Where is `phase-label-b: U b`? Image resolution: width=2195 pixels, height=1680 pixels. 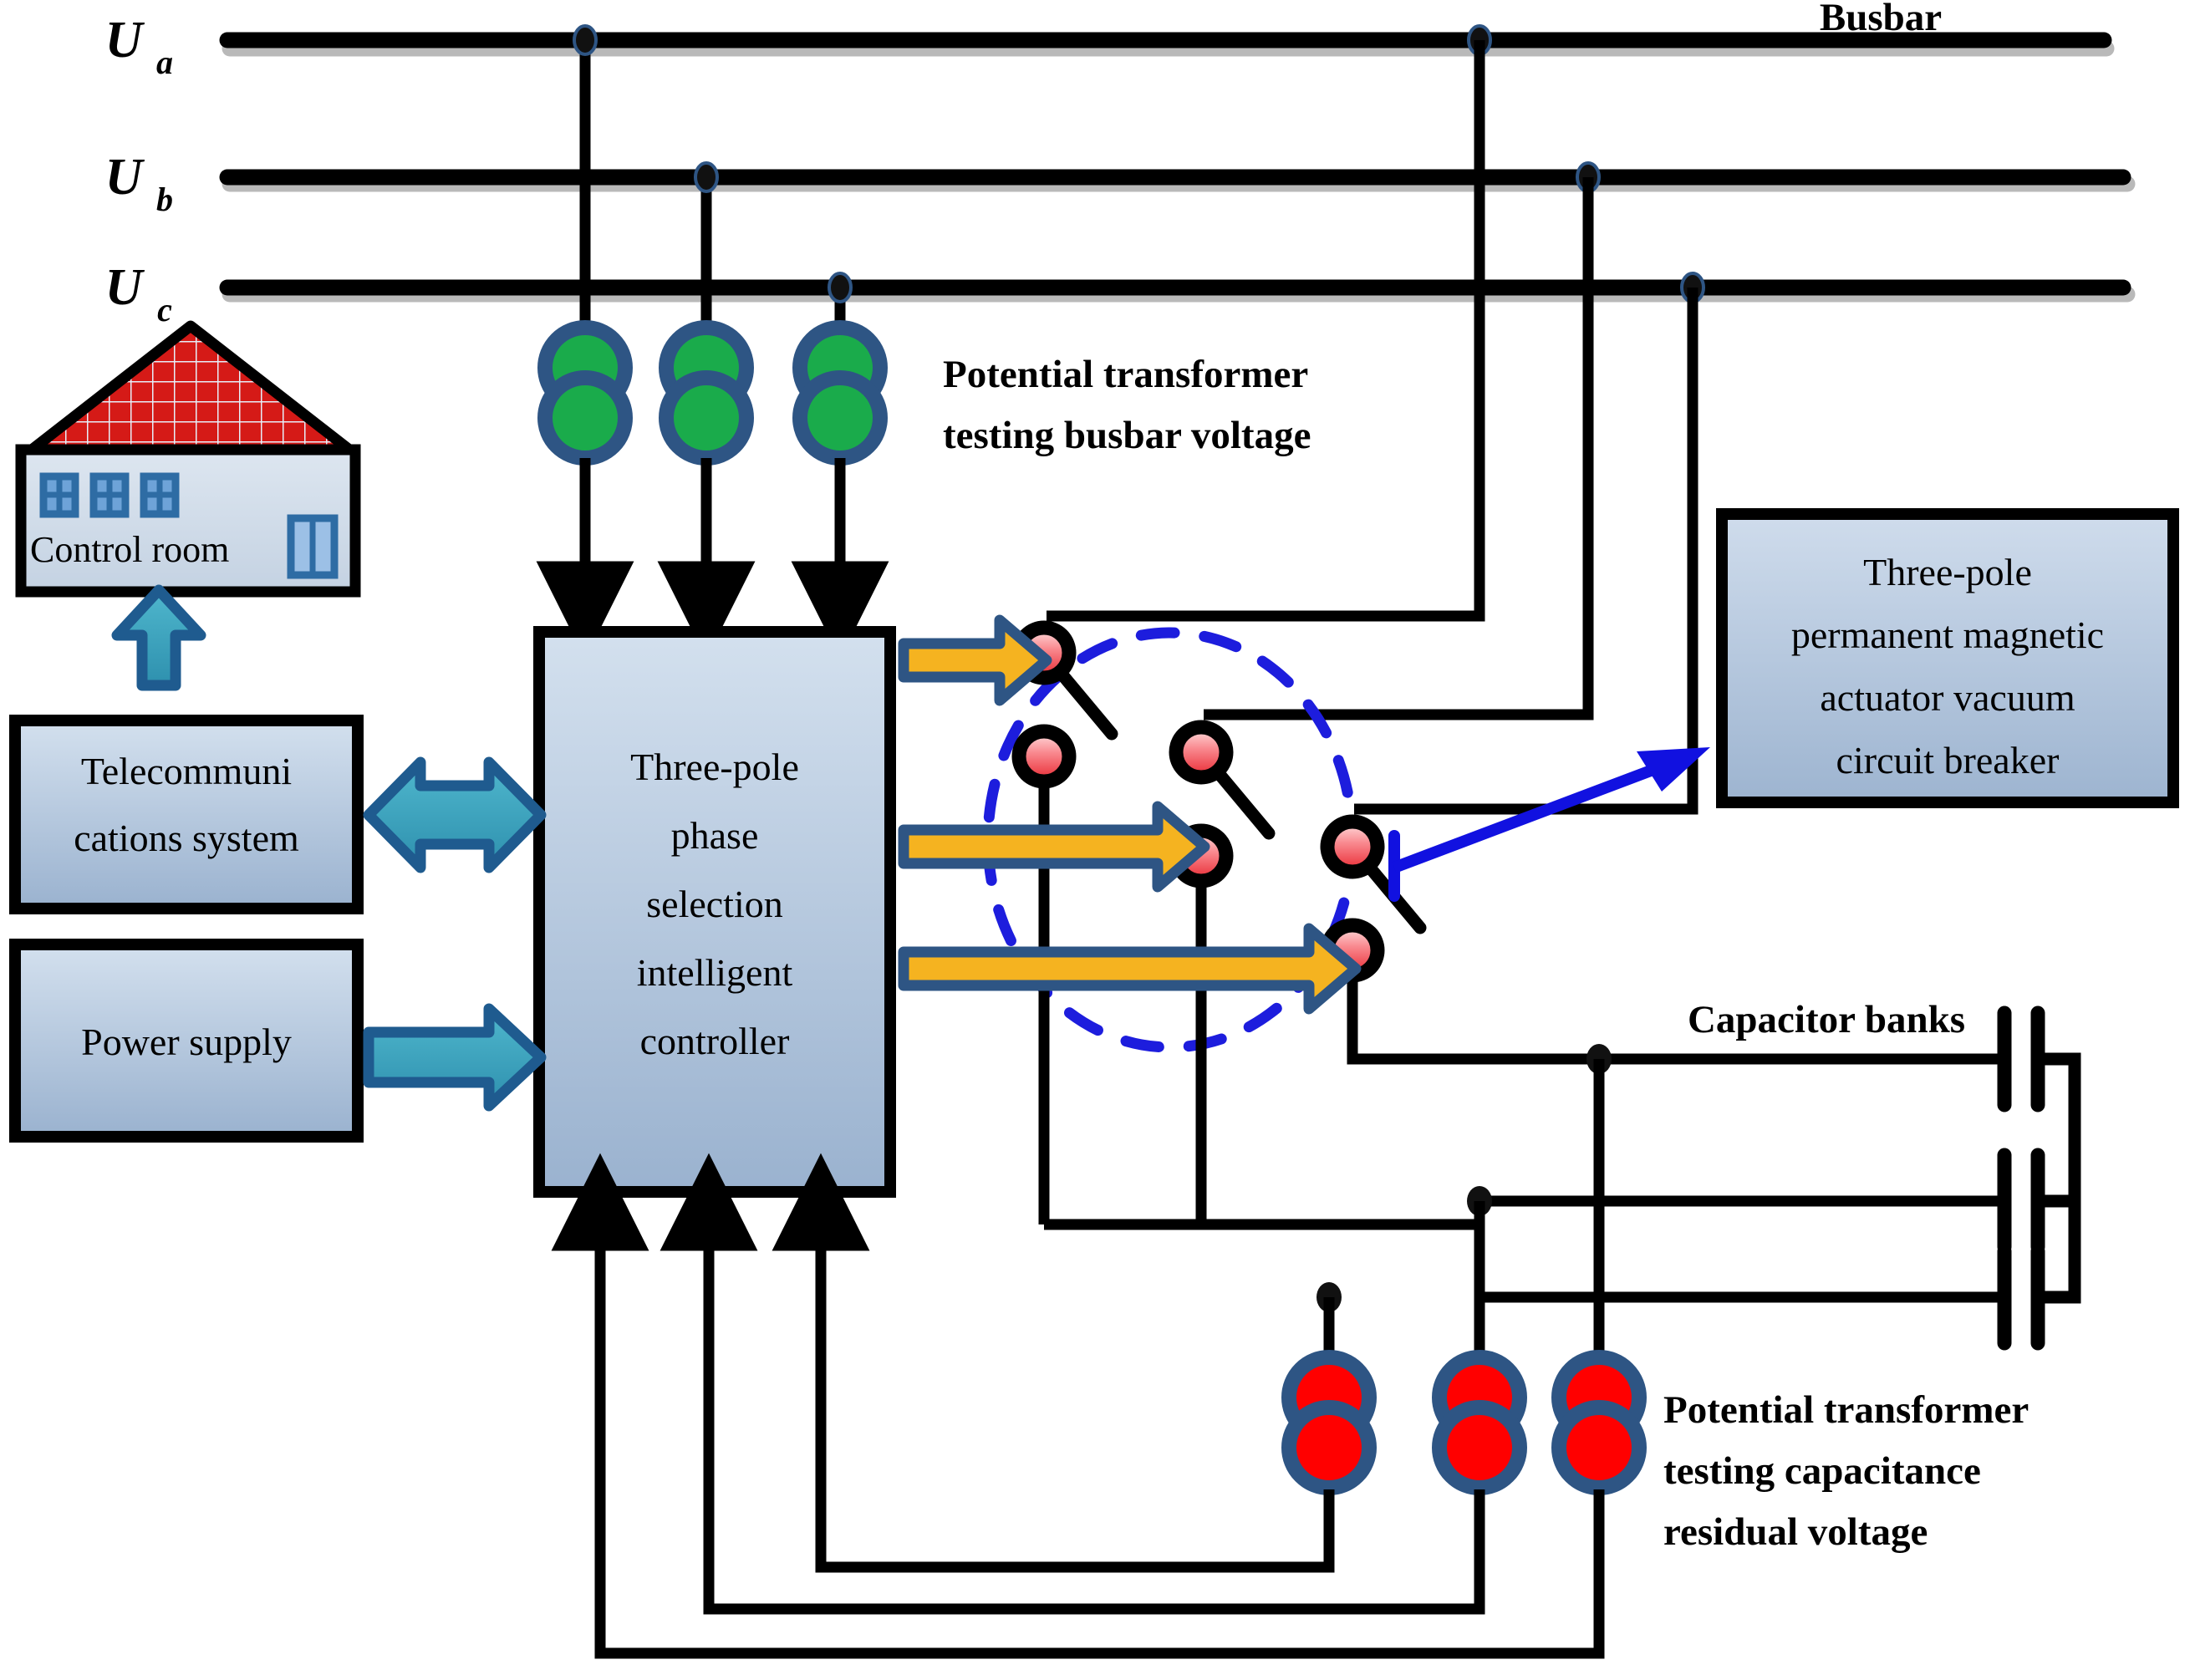 phase-label-b: U b is located at coordinates (139, 183).